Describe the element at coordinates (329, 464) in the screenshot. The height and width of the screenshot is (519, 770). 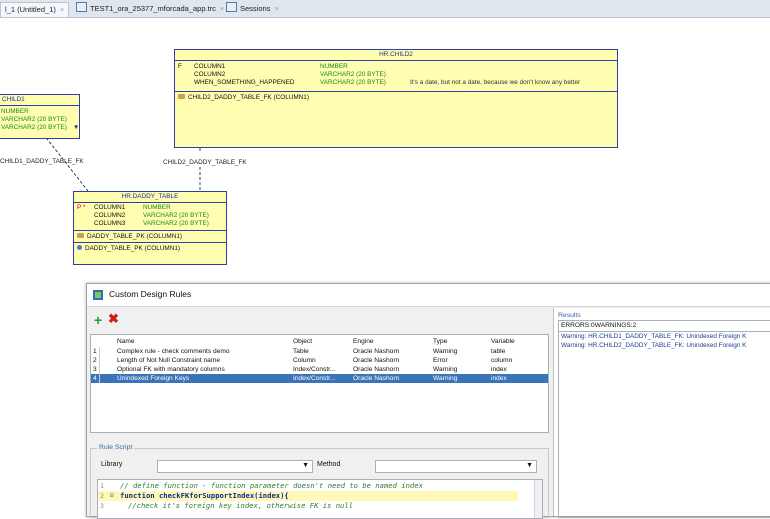
I see `method-label: Method` at that location.